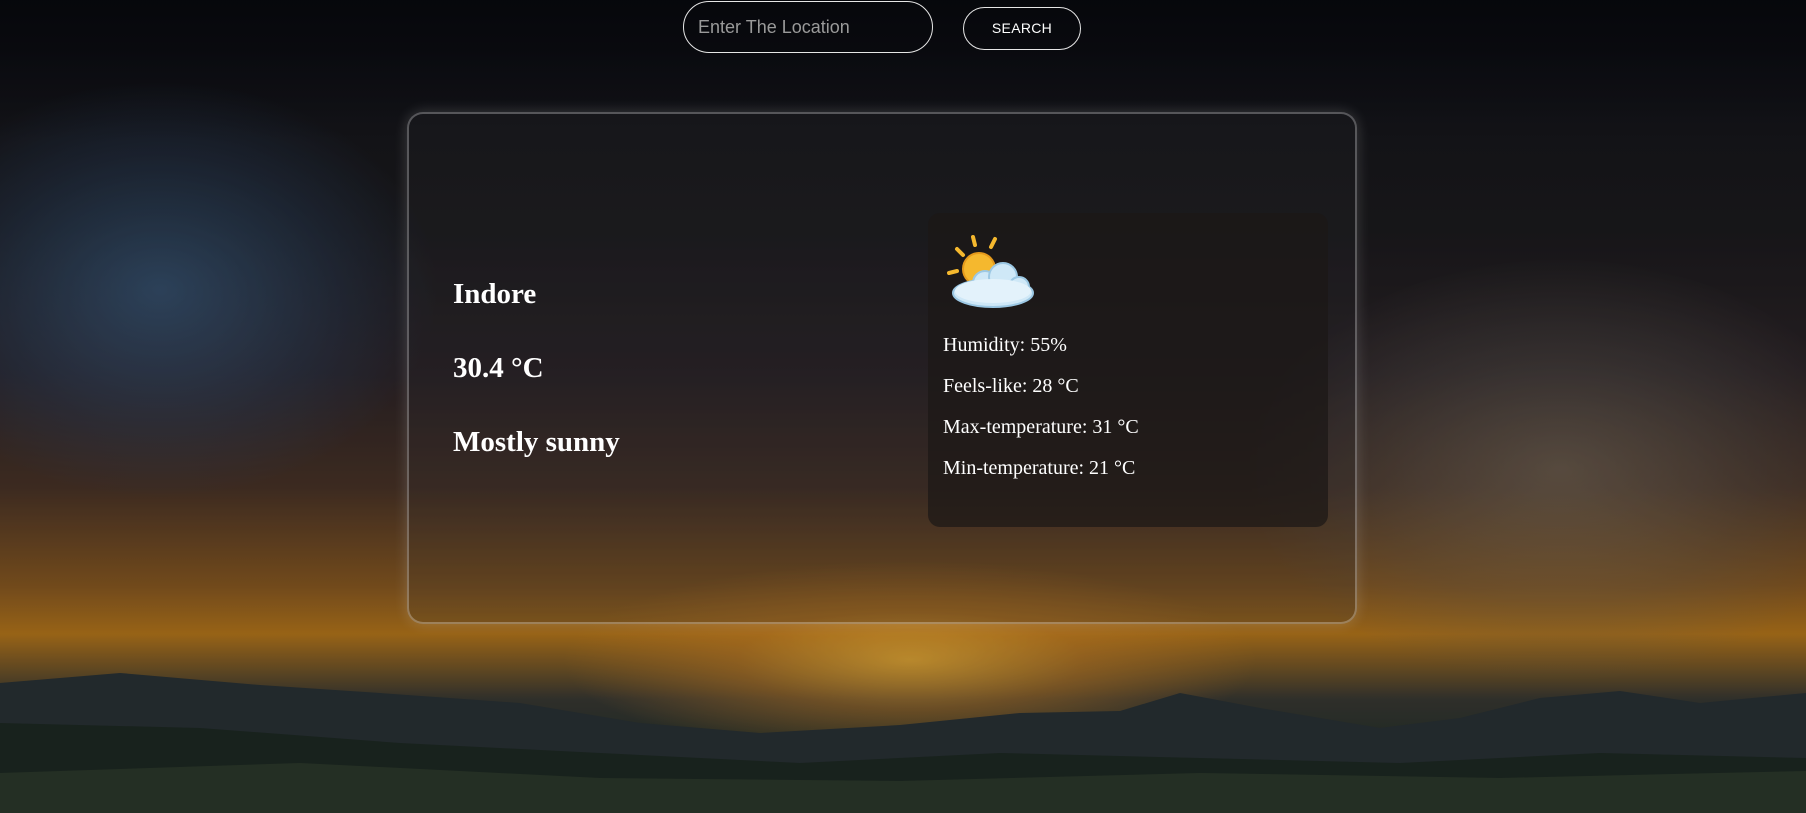 This screenshot has width=1806, height=813. I want to click on feels-like-value: Feels-like: 28 °C, so click(1011, 386).